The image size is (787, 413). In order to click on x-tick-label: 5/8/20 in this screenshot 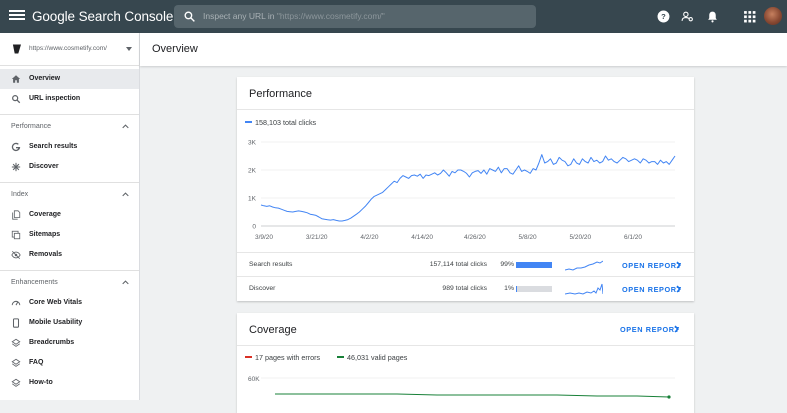, I will do `click(528, 237)`.